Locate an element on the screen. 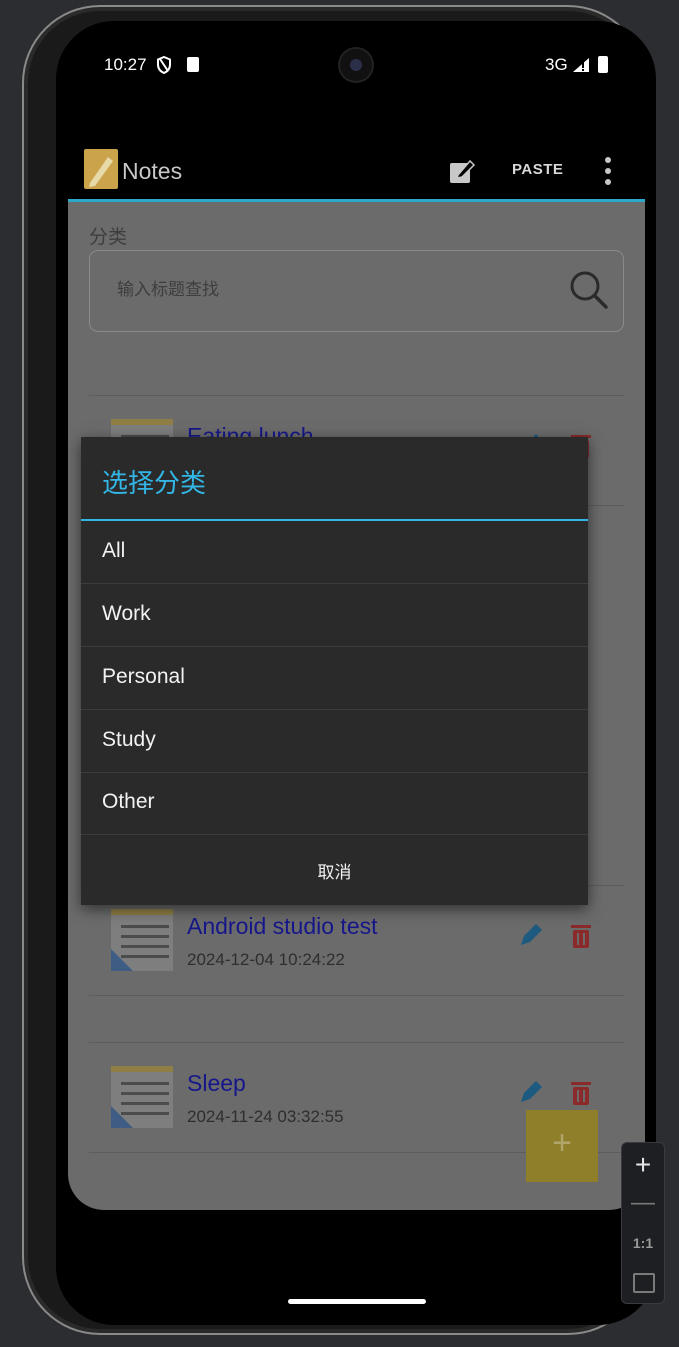 The height and width of the screenshot is (1347, 679). note-date: 2024-12-04 10:24:22 is located at coordinates (266, 959).